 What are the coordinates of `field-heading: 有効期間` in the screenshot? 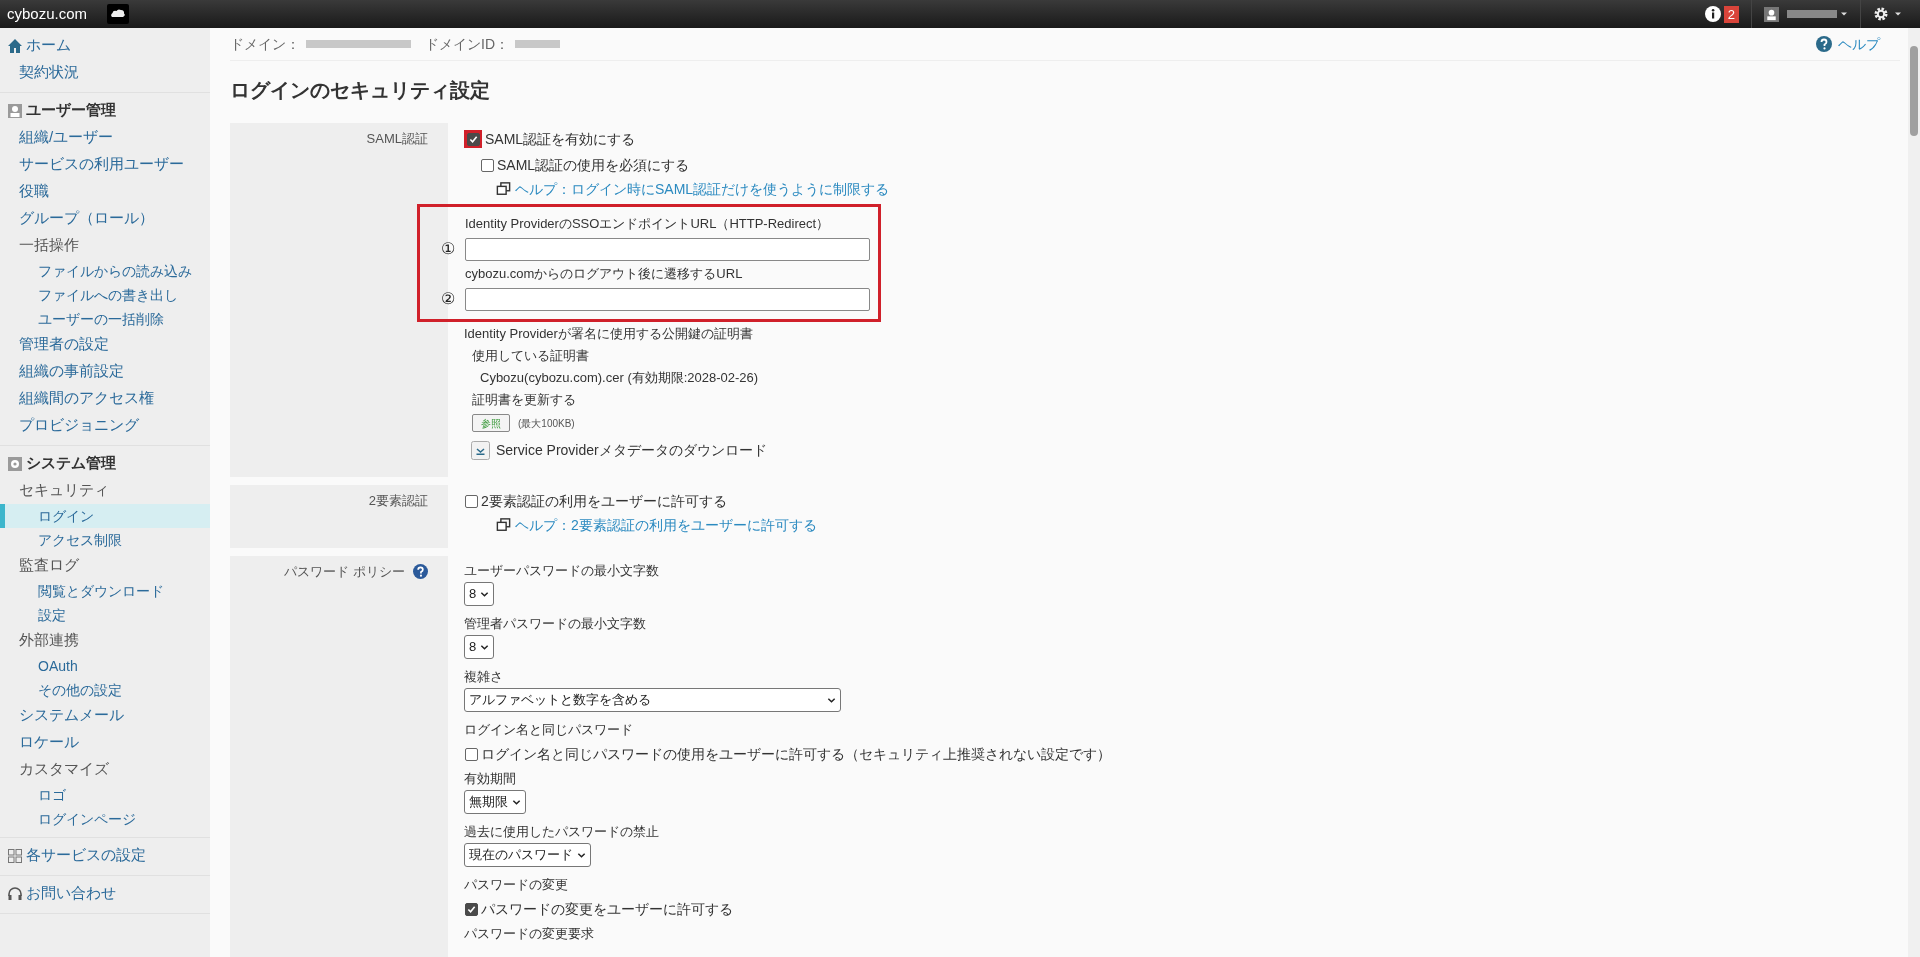 It's located at (490, 779).